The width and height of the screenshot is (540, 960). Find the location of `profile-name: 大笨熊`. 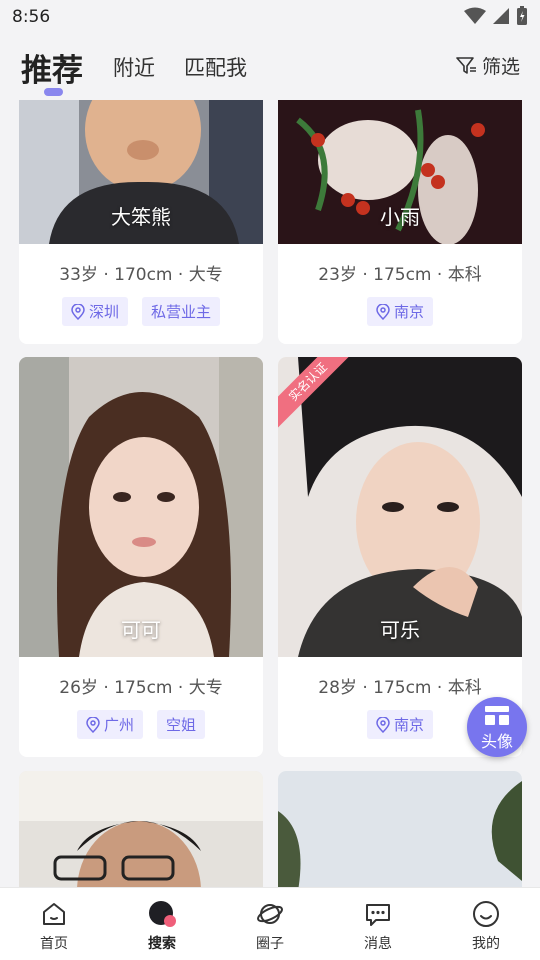

profile-name: 大笨熊 is located at coordinates (141, 217).